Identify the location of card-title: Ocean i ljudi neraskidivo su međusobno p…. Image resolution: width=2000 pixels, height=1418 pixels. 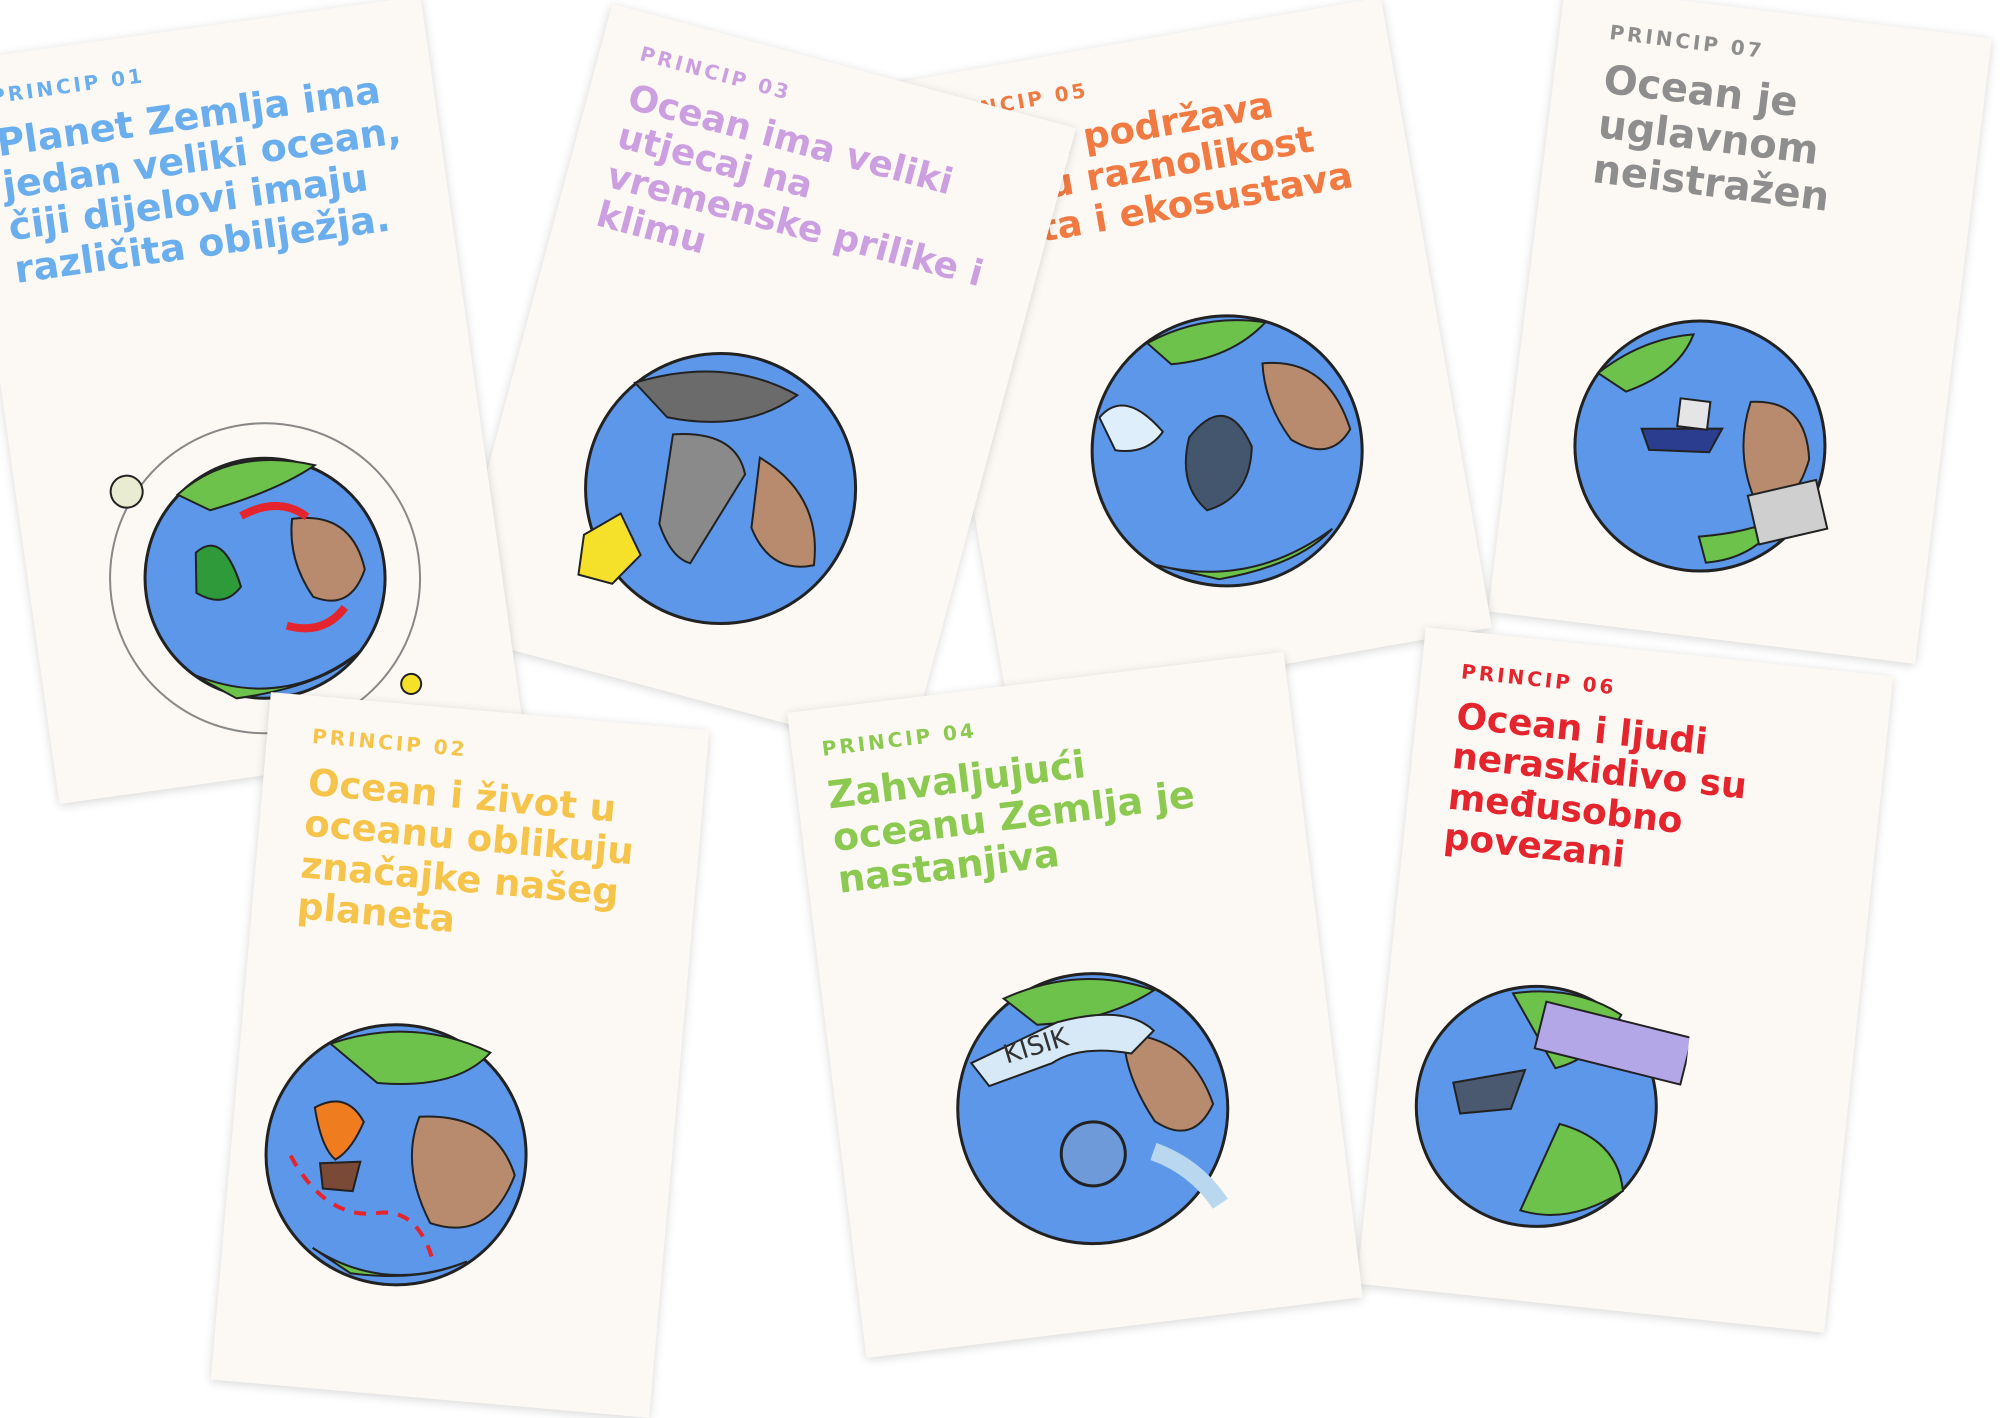
(1595, 786).